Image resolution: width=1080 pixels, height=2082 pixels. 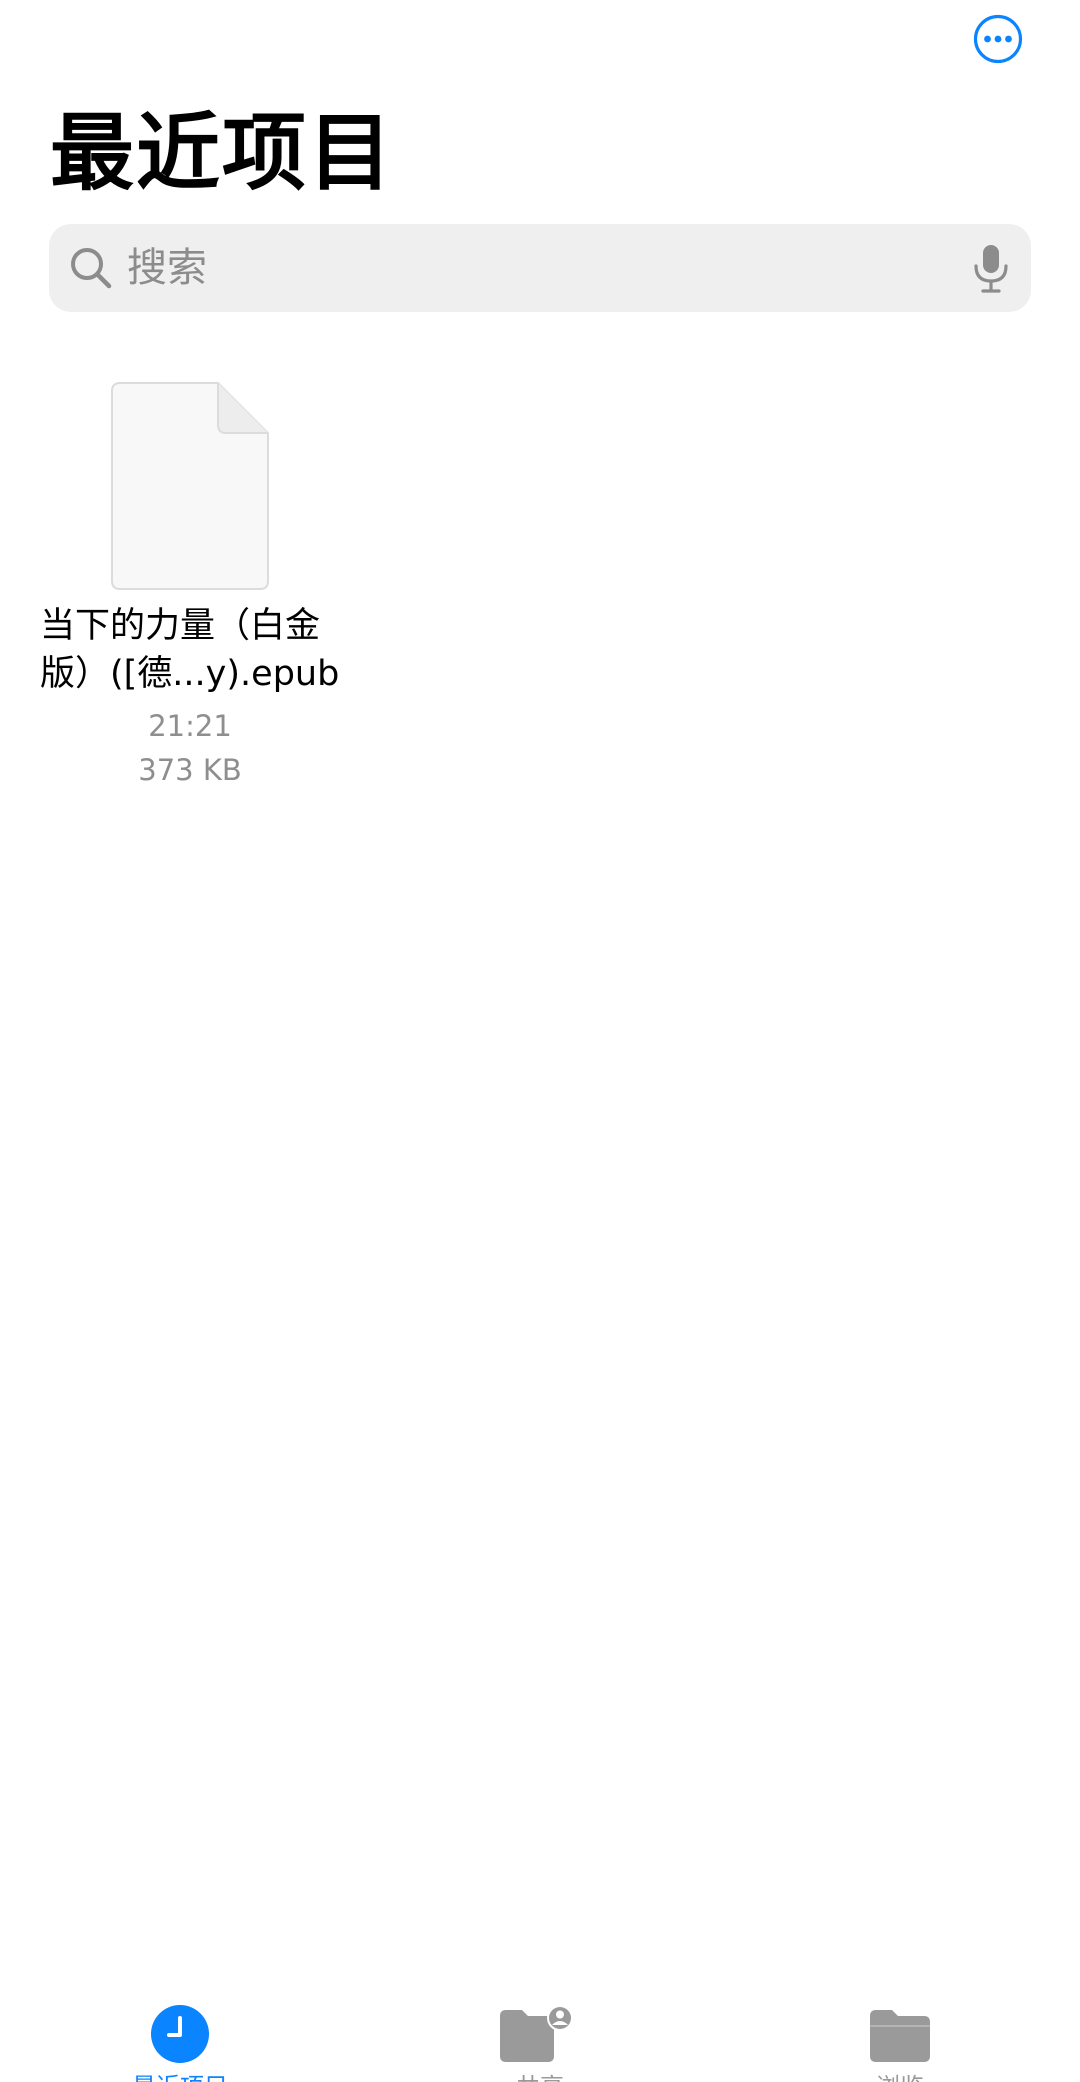 What do you see at coordinates (190, 486) in the screenshot?
I see `document-icon` at bounding box center [190, 486].